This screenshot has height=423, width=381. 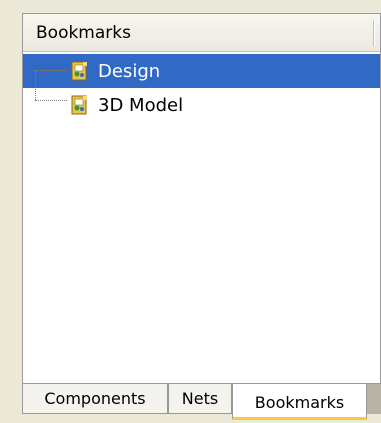 What do you see at coordinates (95, 399) in the screenshot?
I see `tab-components: Components` at bounding box center [95, 399].